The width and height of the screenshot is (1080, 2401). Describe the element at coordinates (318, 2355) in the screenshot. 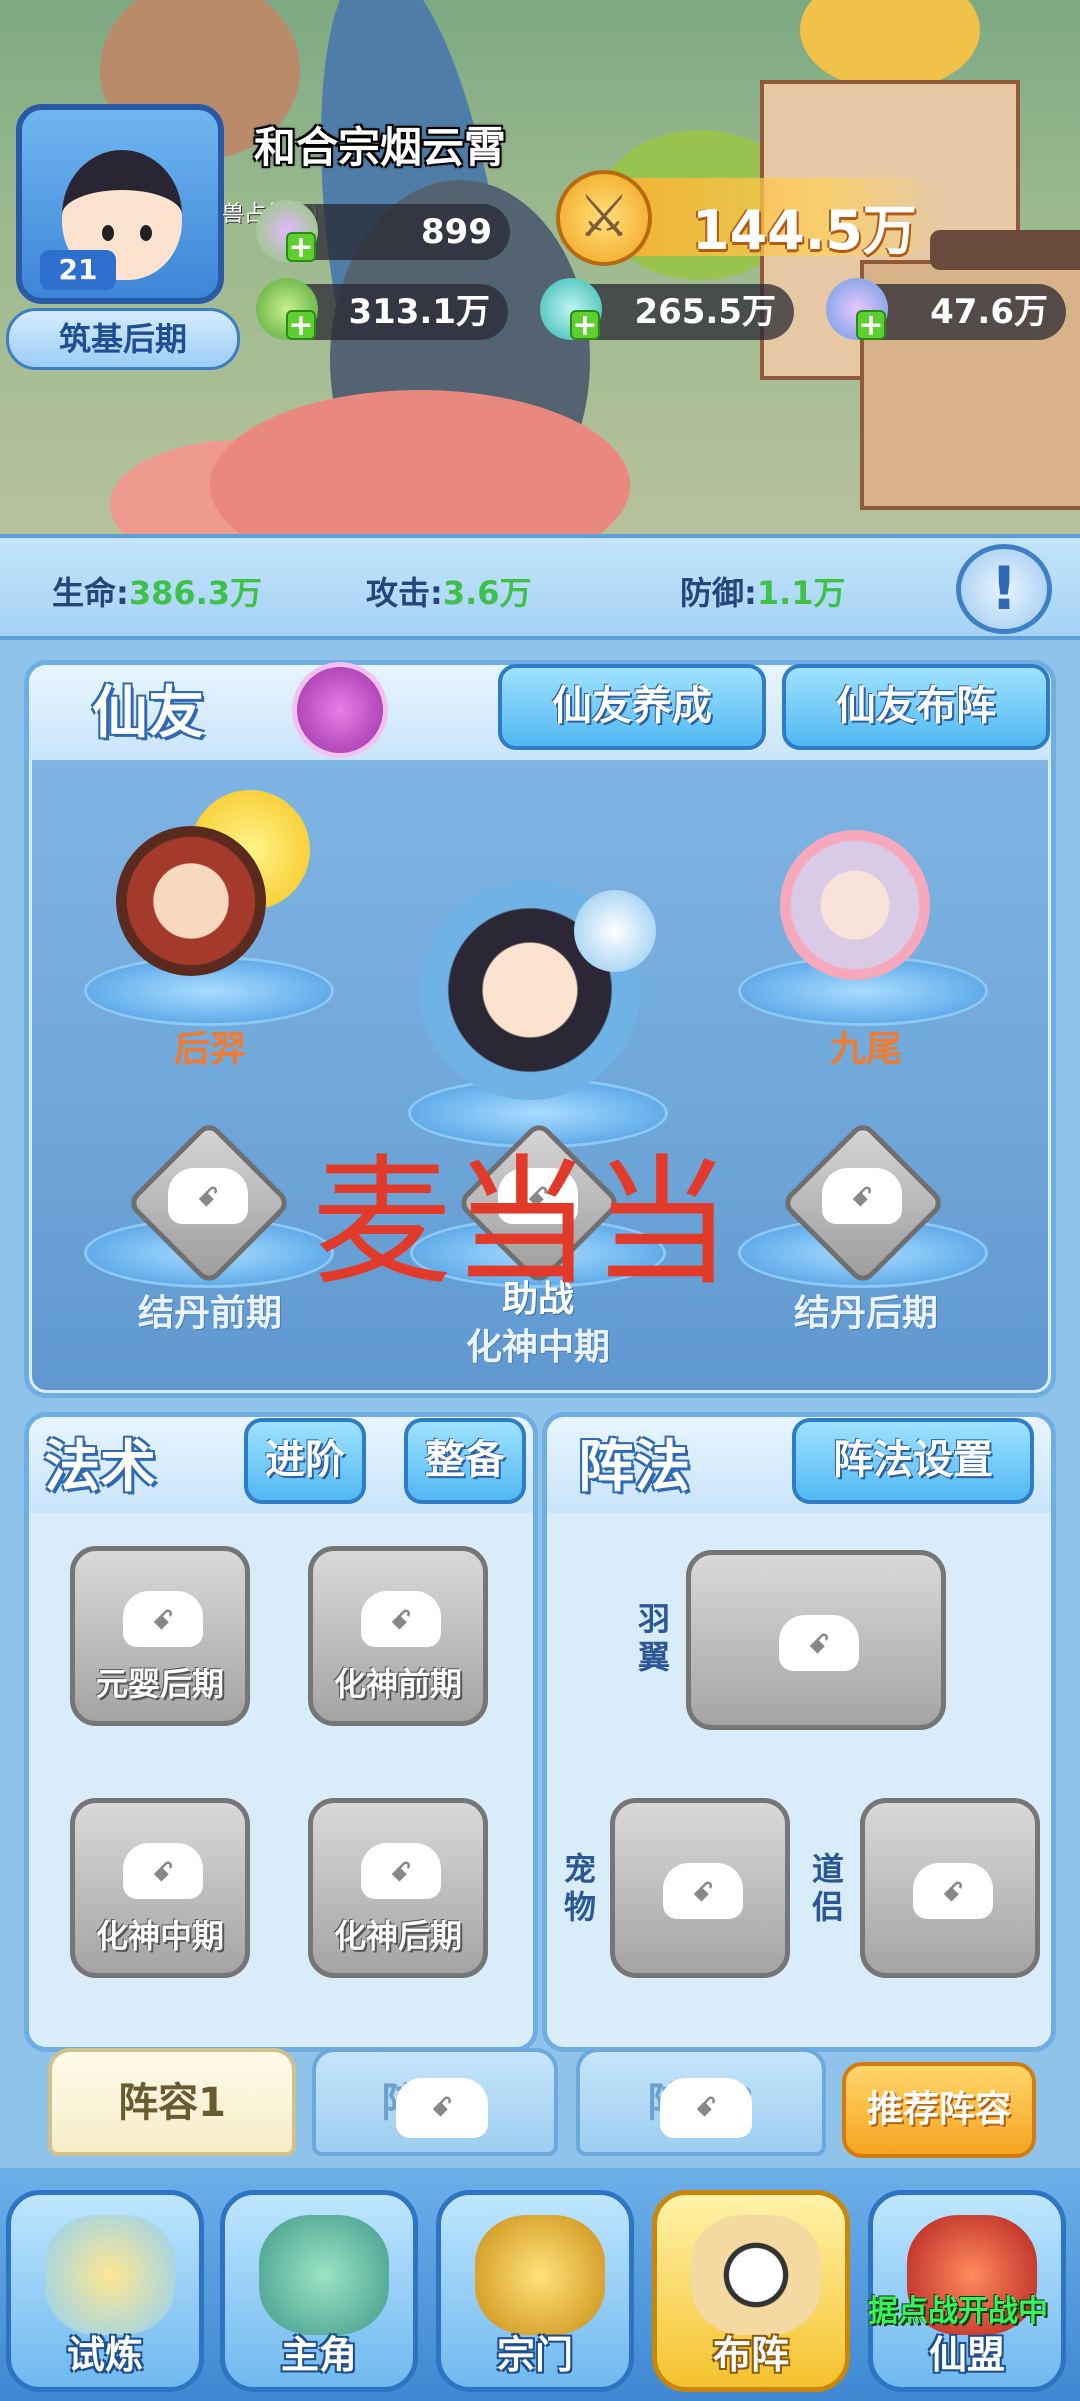

I see `nav-hero-label: 主角` at that location.